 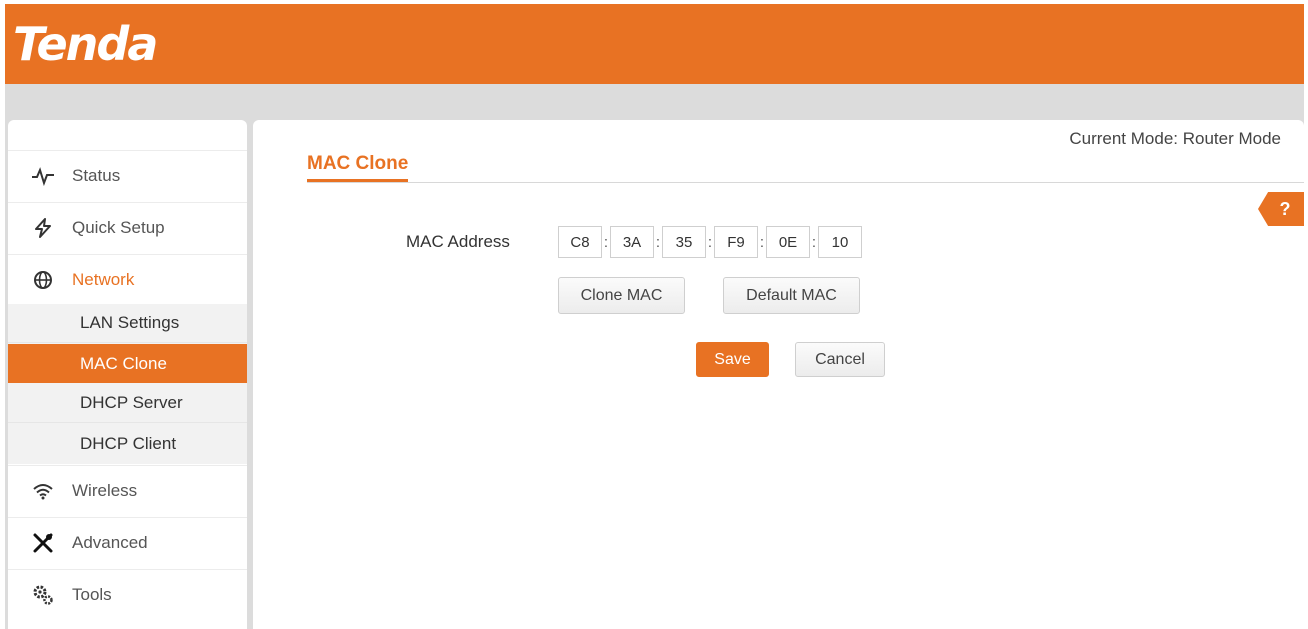 I want to click on sidebar-item-label: Tools, so click(x=92, y=594).